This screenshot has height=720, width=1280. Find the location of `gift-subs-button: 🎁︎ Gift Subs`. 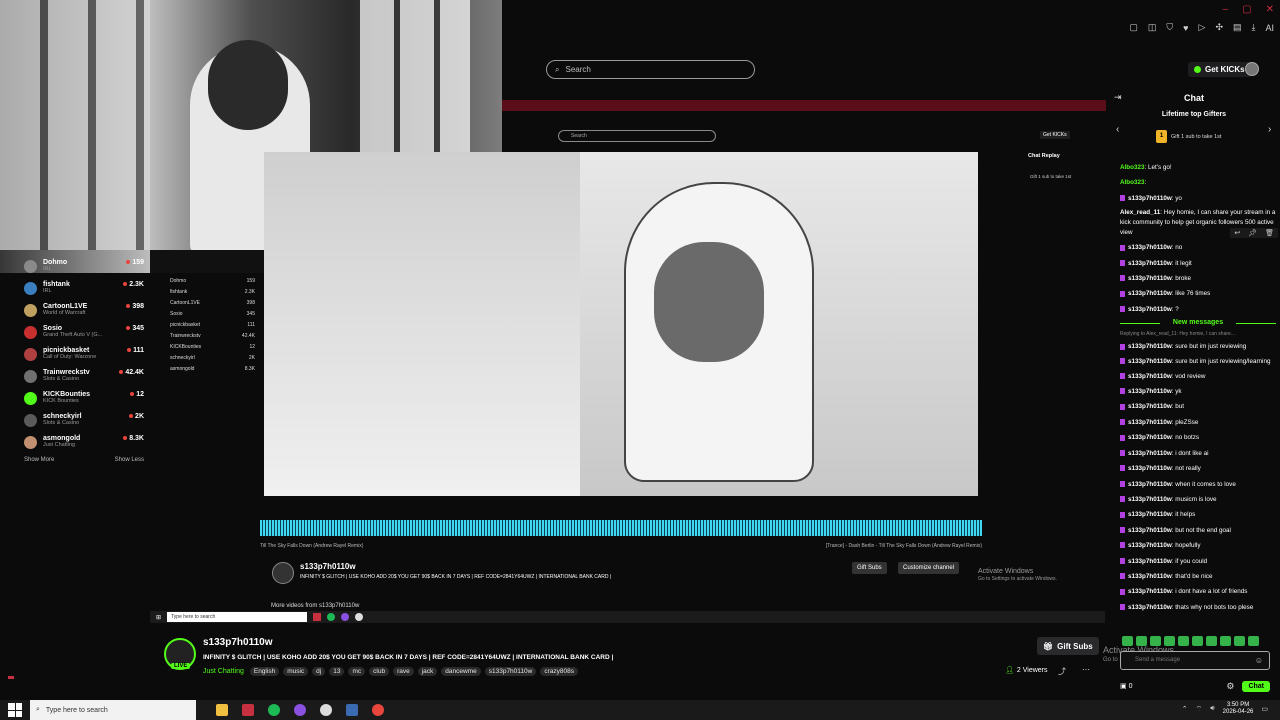

gift-subs-button: 🎁︎ Gift Subs is located at coordinates (1068, 646).